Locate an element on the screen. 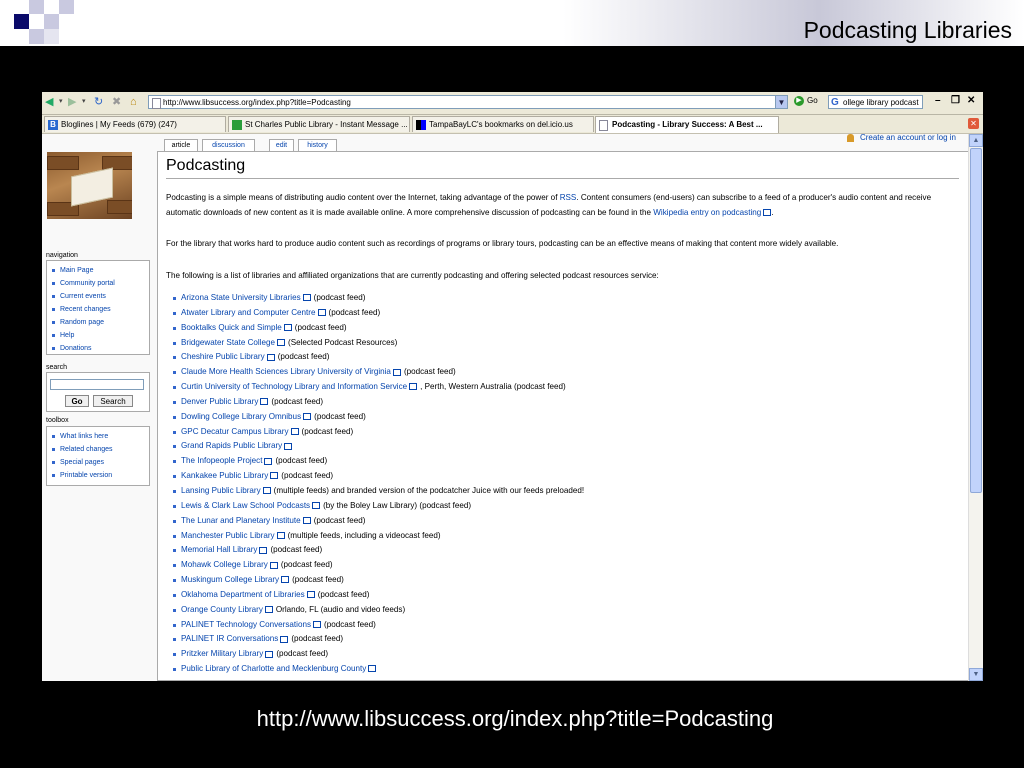 Image resolution: width=1024 pixels, height=768 pixels. tab-bloglines: B Bloglines | My Feeds (679) (247) is located at coordinates (135, 124).